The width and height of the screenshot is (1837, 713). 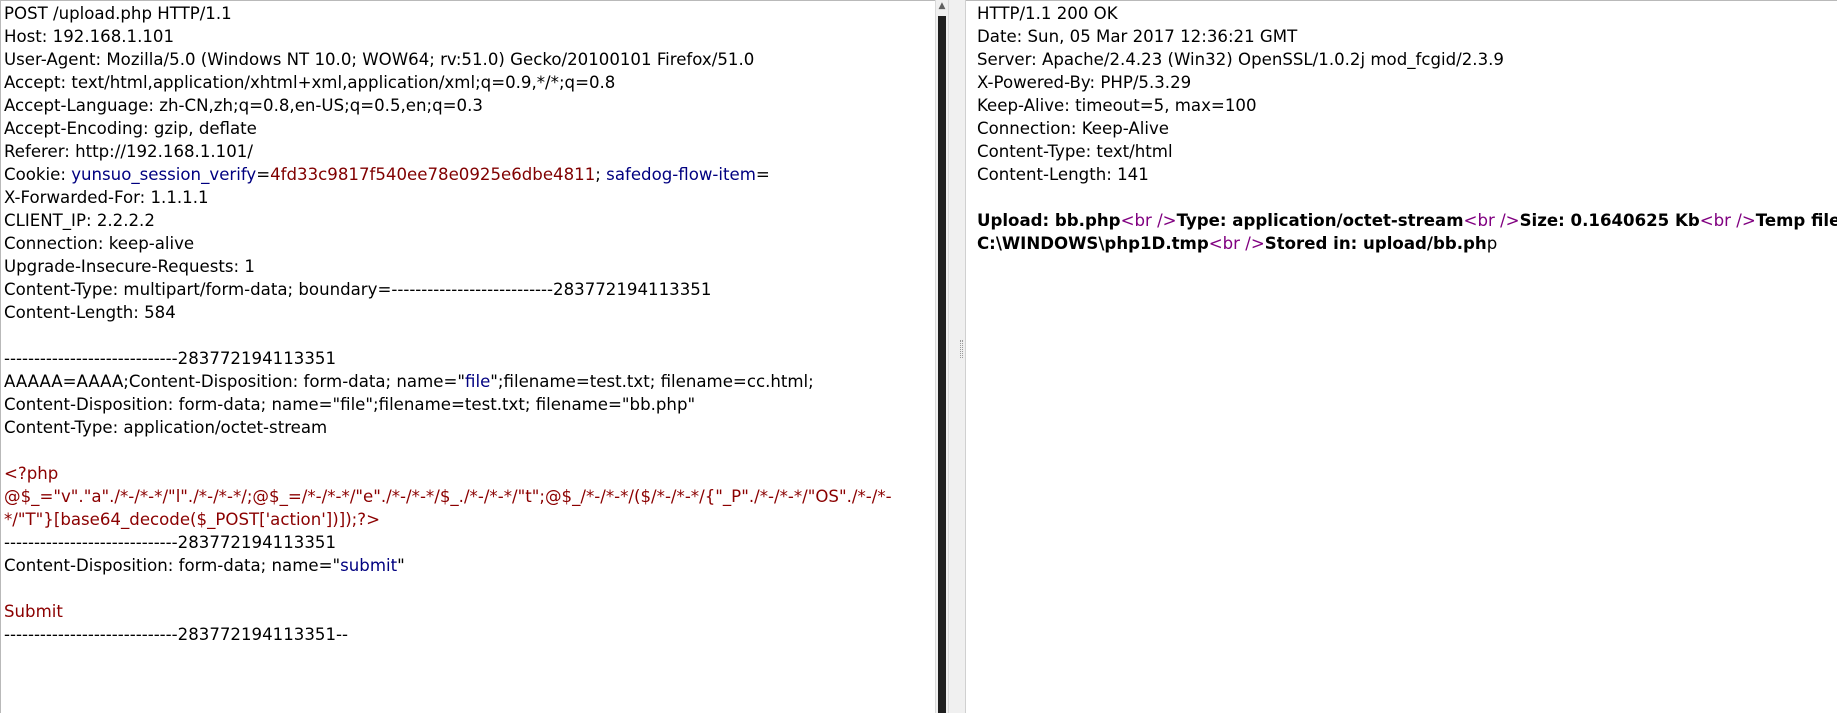 I want to click on temp-file-path: C:\WINDOWS\php1D.tmp, so click(x=1093, y=243).